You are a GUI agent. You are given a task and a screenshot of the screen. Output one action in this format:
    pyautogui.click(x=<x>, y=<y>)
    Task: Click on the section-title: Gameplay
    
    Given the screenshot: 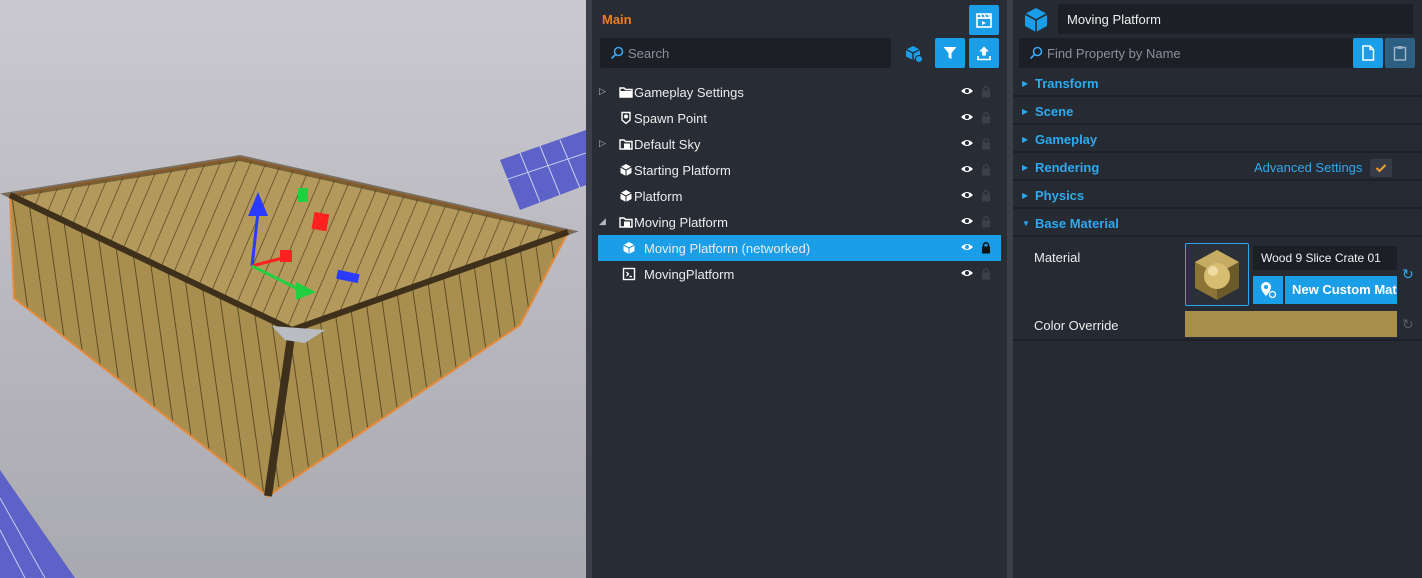 What is the action you would take?
    pyautogui.click(x=1066, y=139)
    